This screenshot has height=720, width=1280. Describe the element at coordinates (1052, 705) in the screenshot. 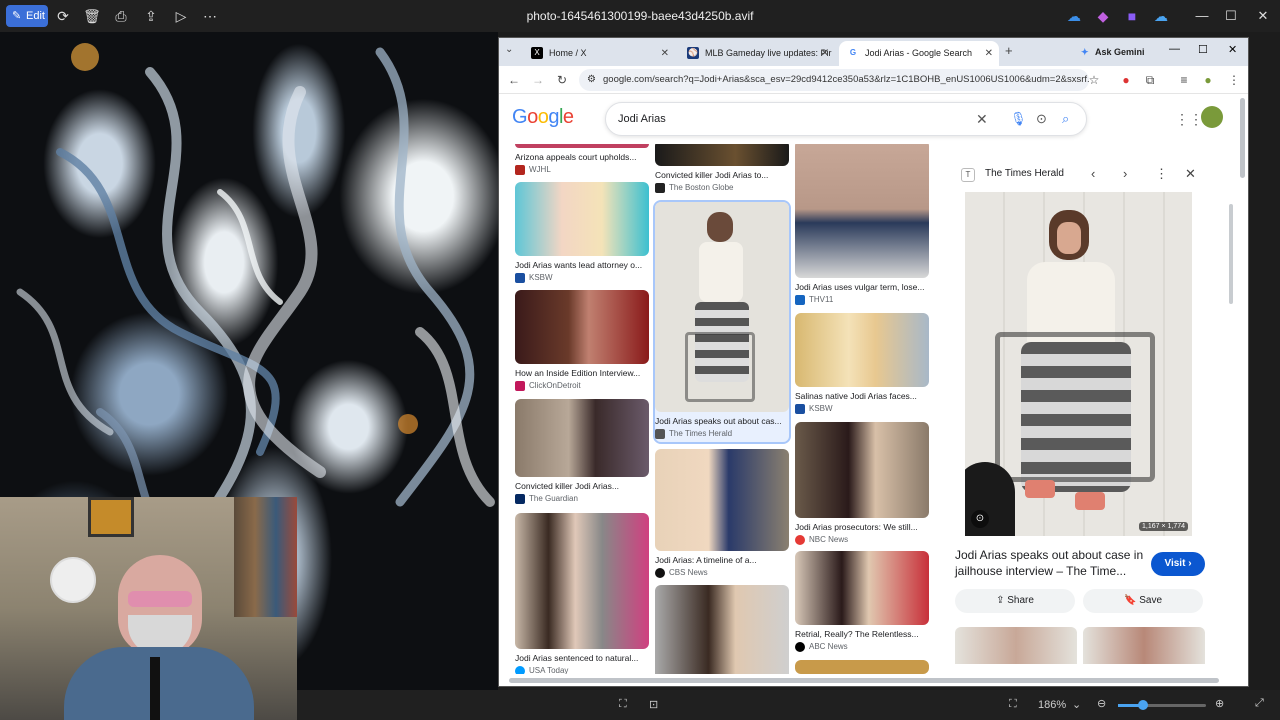

I see `zoom-level: 186%` at that location.